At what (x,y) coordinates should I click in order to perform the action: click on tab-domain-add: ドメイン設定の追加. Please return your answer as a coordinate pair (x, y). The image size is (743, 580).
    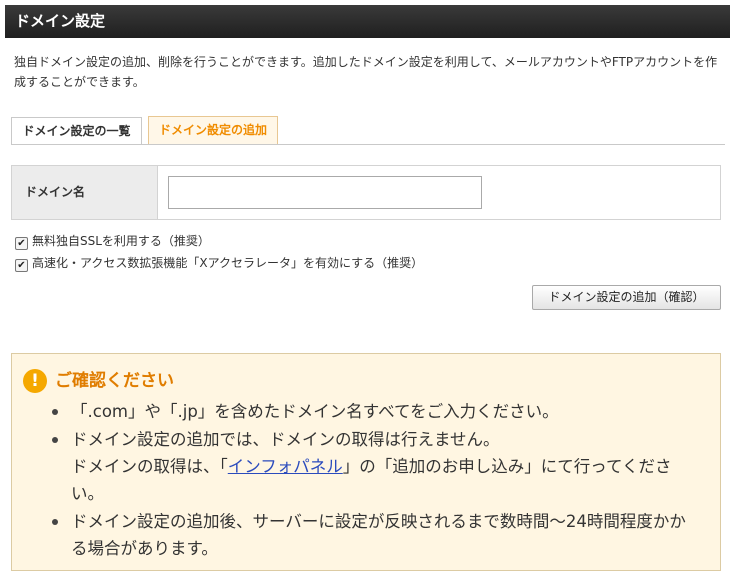
    Looking at the image, I should click on (213, 130).